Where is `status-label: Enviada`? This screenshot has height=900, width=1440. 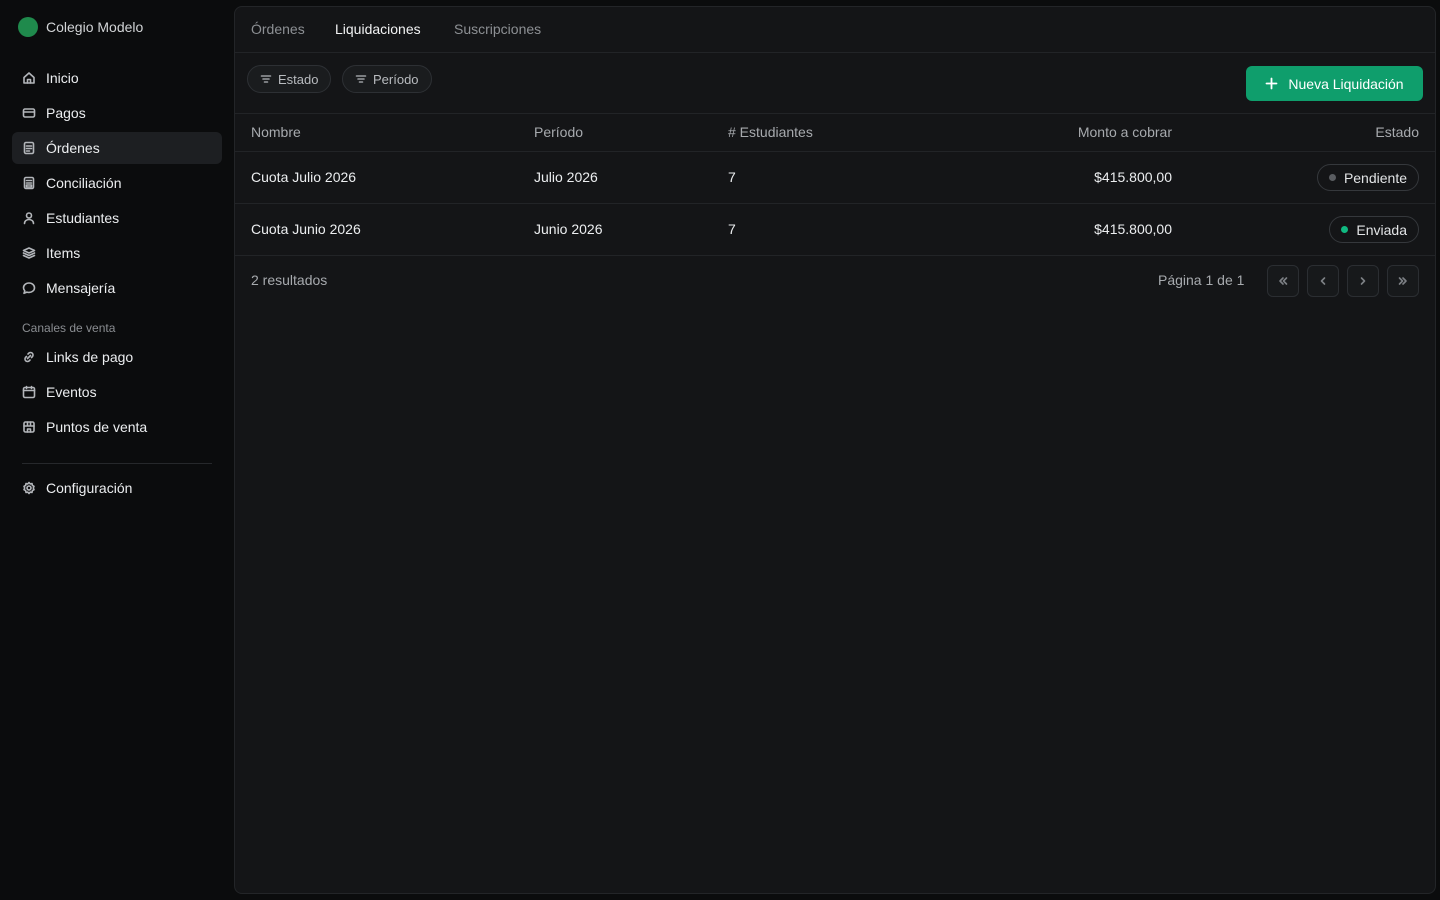 status-label: Enviada is located at coordinates (1381, 229).